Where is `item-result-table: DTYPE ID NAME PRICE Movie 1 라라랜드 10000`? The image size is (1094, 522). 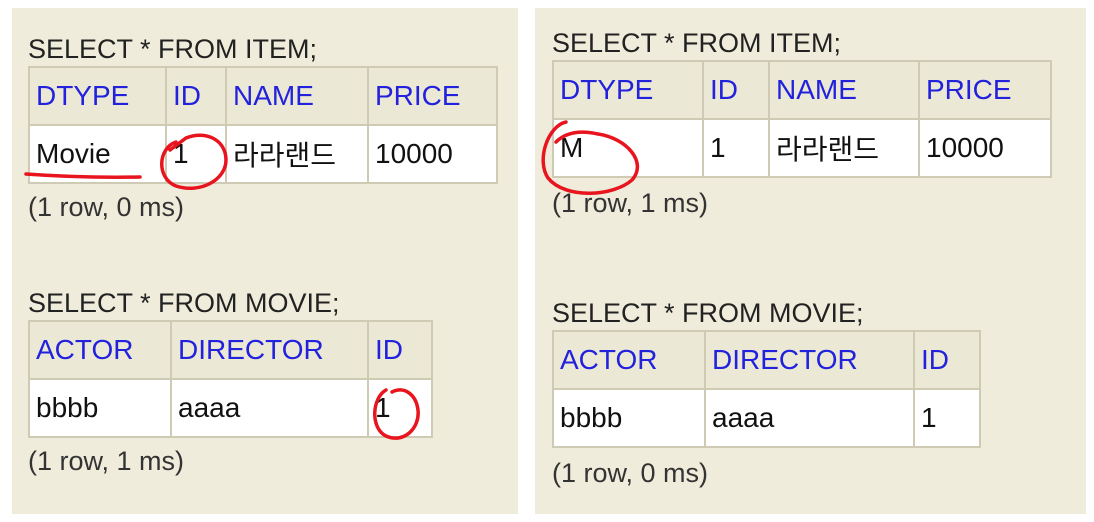
item-result-table: DTYPE ID NAME PRICE Movie 1 라라랜드 10000 is located at coordinates (263, 125).